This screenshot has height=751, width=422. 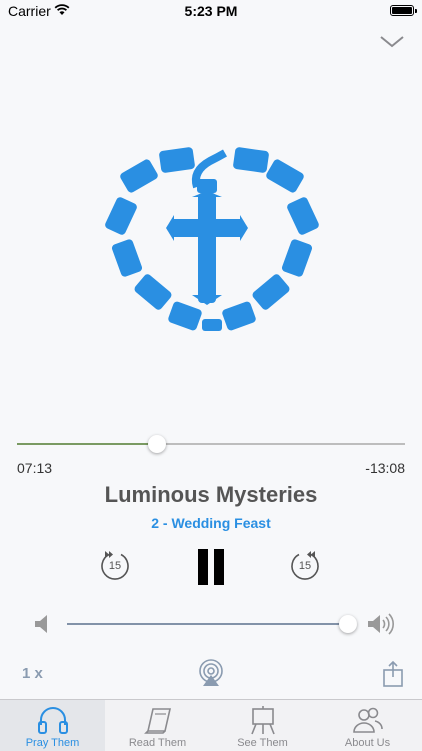 What do you see at coordinates (211, 444) in the screenshot?
I see `playback-progress-slider` at bounding box center [211, 444].